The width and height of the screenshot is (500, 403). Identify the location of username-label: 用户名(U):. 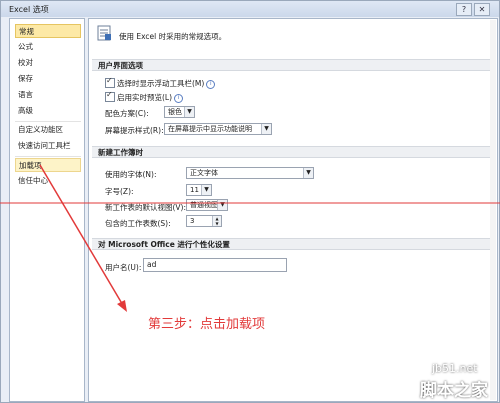
(123, 267).